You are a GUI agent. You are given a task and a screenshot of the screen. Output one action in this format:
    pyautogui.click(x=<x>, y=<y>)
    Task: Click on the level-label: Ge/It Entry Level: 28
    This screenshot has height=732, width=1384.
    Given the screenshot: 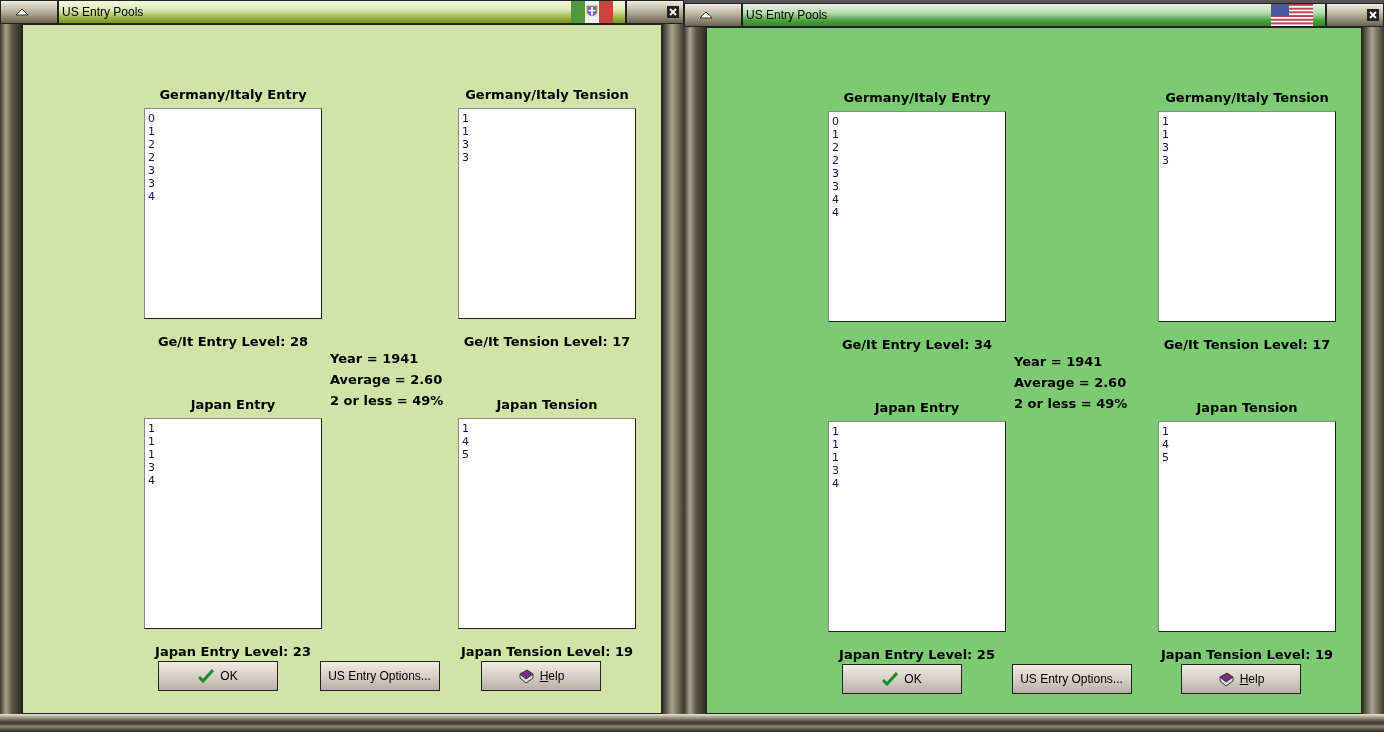 What is the action you would take?
    pyautogui.click(x=233, y=341)
    